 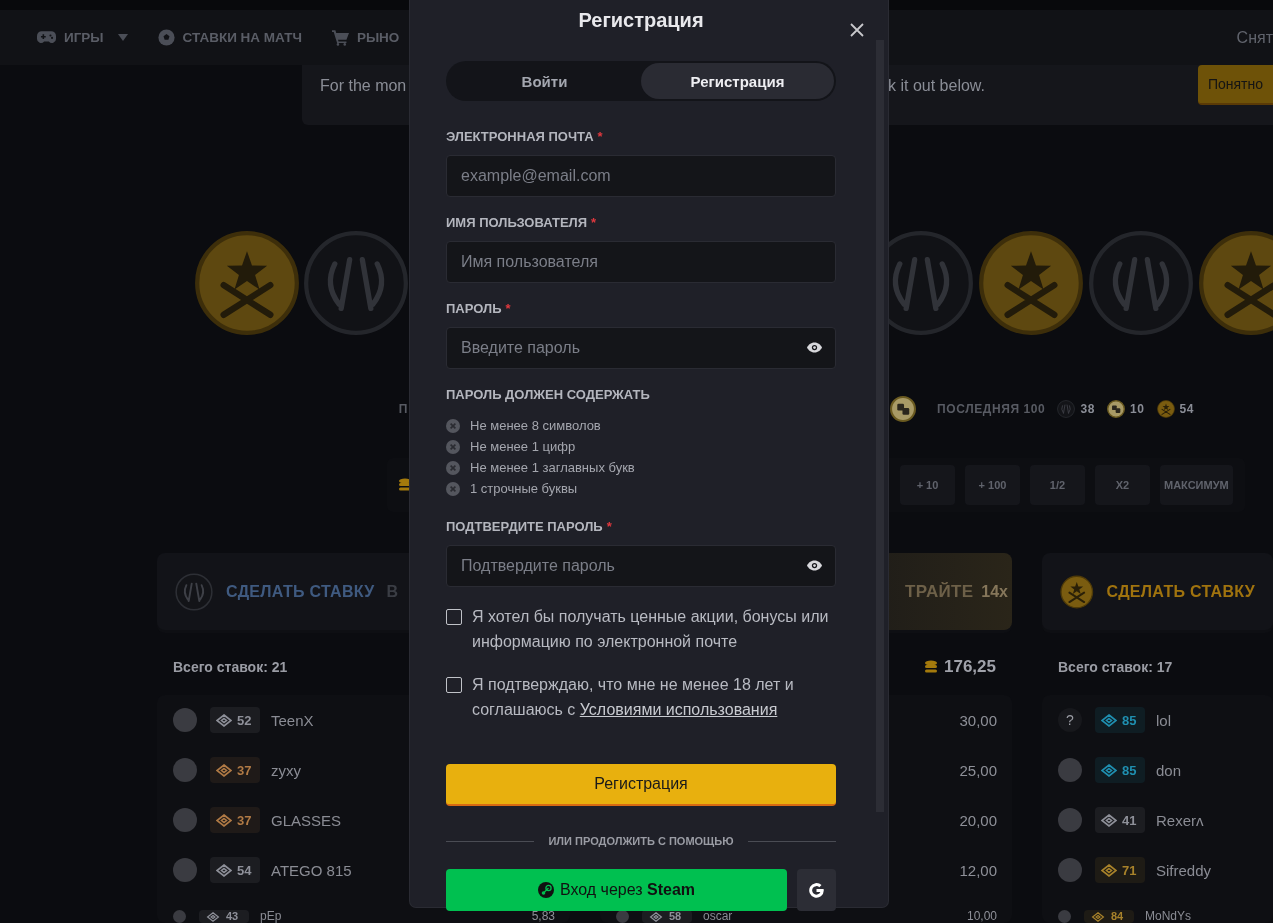 What do you see at coordinates (1122, 485) in the screenshot?
I see `amount-button: X2` at bounding box center [1122, 485].